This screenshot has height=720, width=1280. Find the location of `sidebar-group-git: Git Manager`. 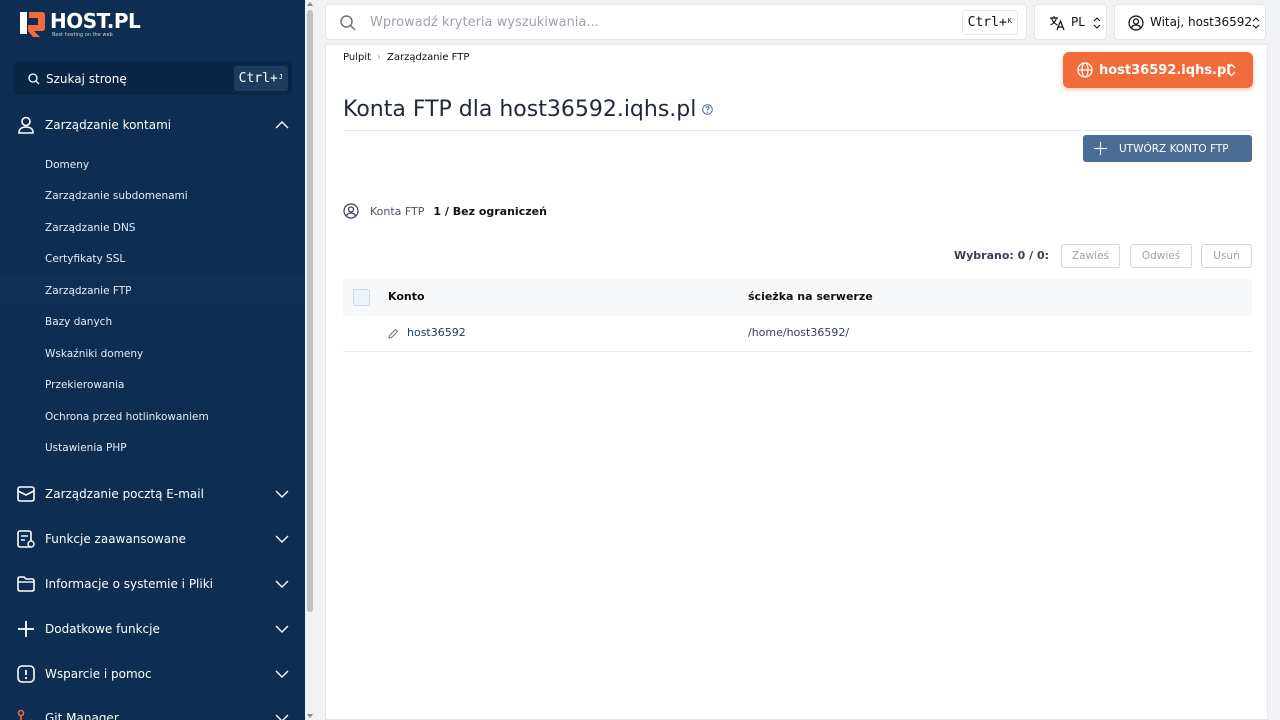

sidebar-group-git: Git Manager is located at coordinates (152, 710).